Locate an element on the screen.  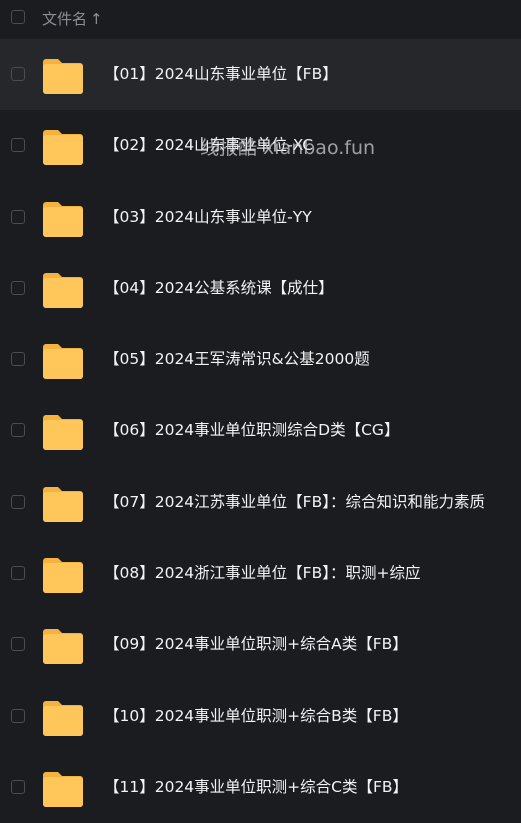
folder-name: 【04】2024公基系统课【成仕】 is located at coordinates (219, 288).